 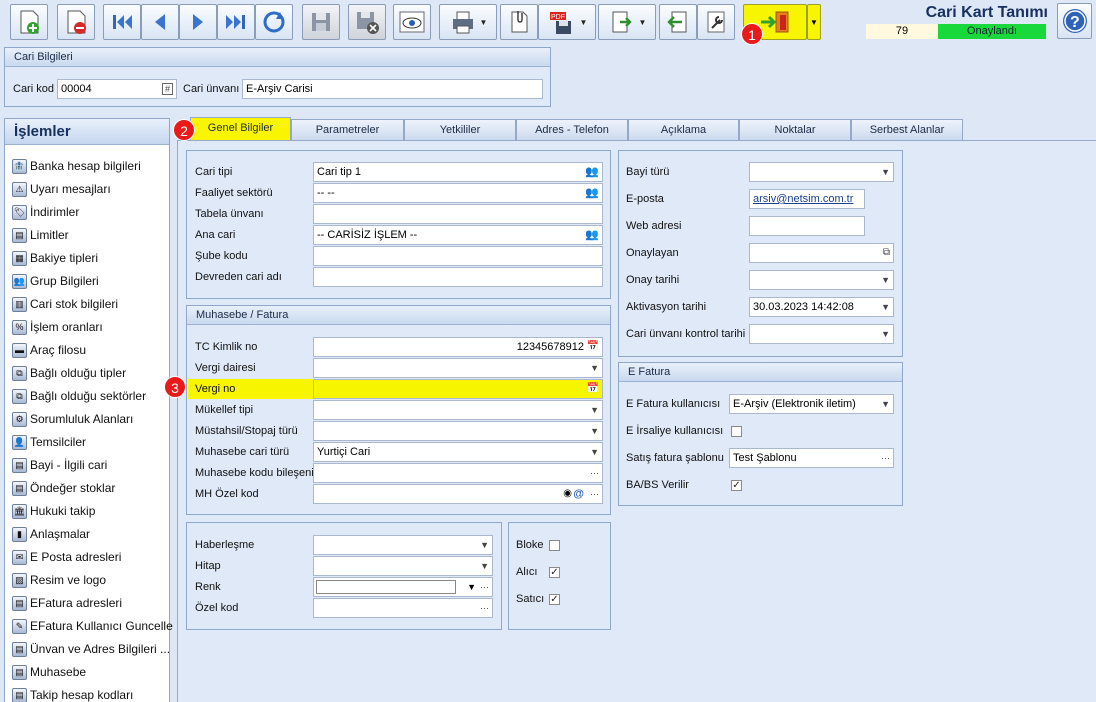 What do you see at coordinates (458, 277) in the screenshot?
I see `devreden-input` at bounding box center [458, 277].